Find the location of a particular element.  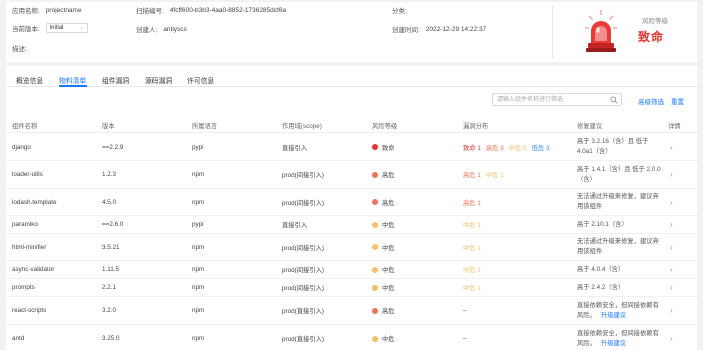

vuln-distribution: 致命 1 高危 9 中危 5 低危 3 is located at coordinates (519, 147).